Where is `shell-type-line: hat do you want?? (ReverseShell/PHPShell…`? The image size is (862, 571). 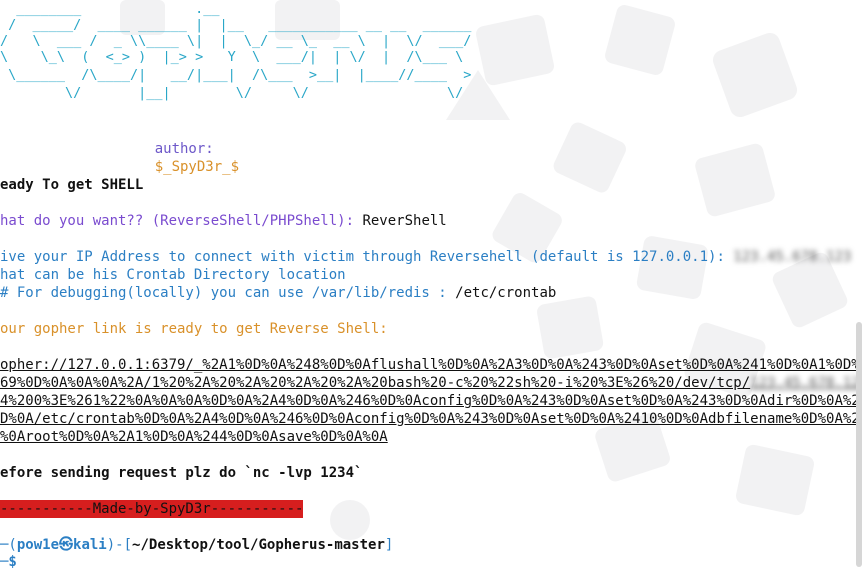
shell-type-line: hat do you want?? (ReverseShell/PHPShell… is located at coordinates (223, 221).